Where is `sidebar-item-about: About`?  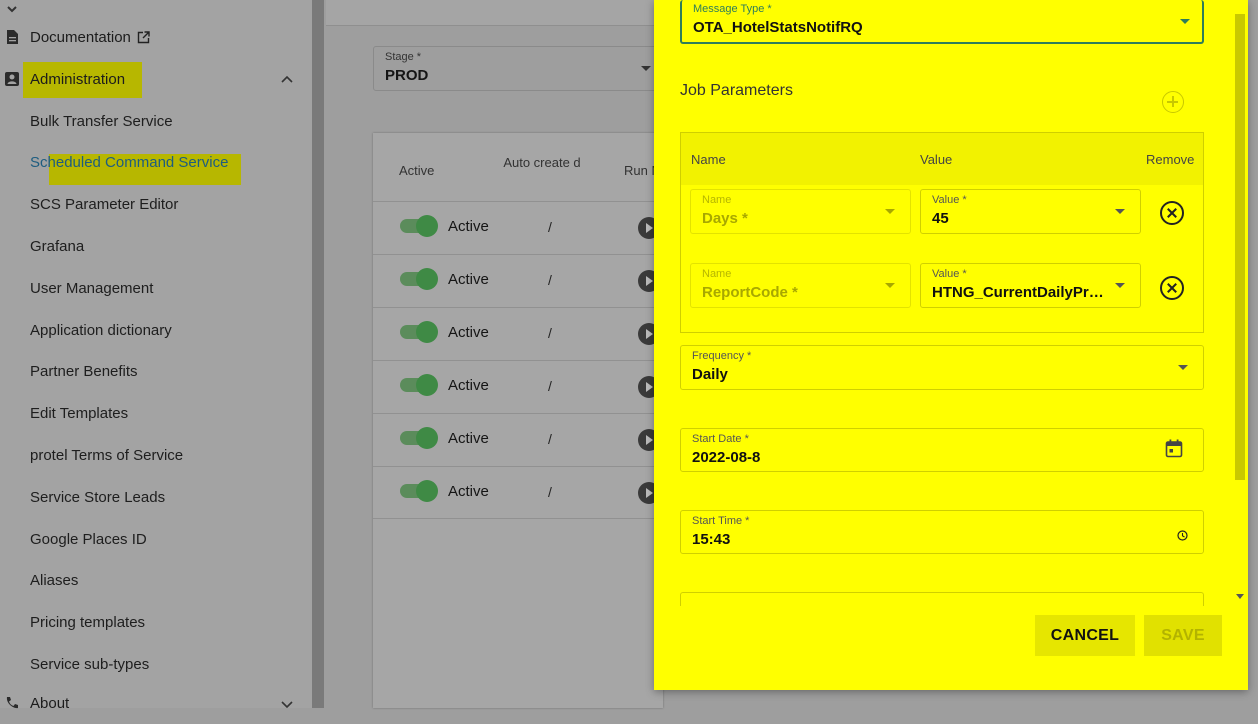 sidebar-item-about: About is located at coordinates (156, 703).